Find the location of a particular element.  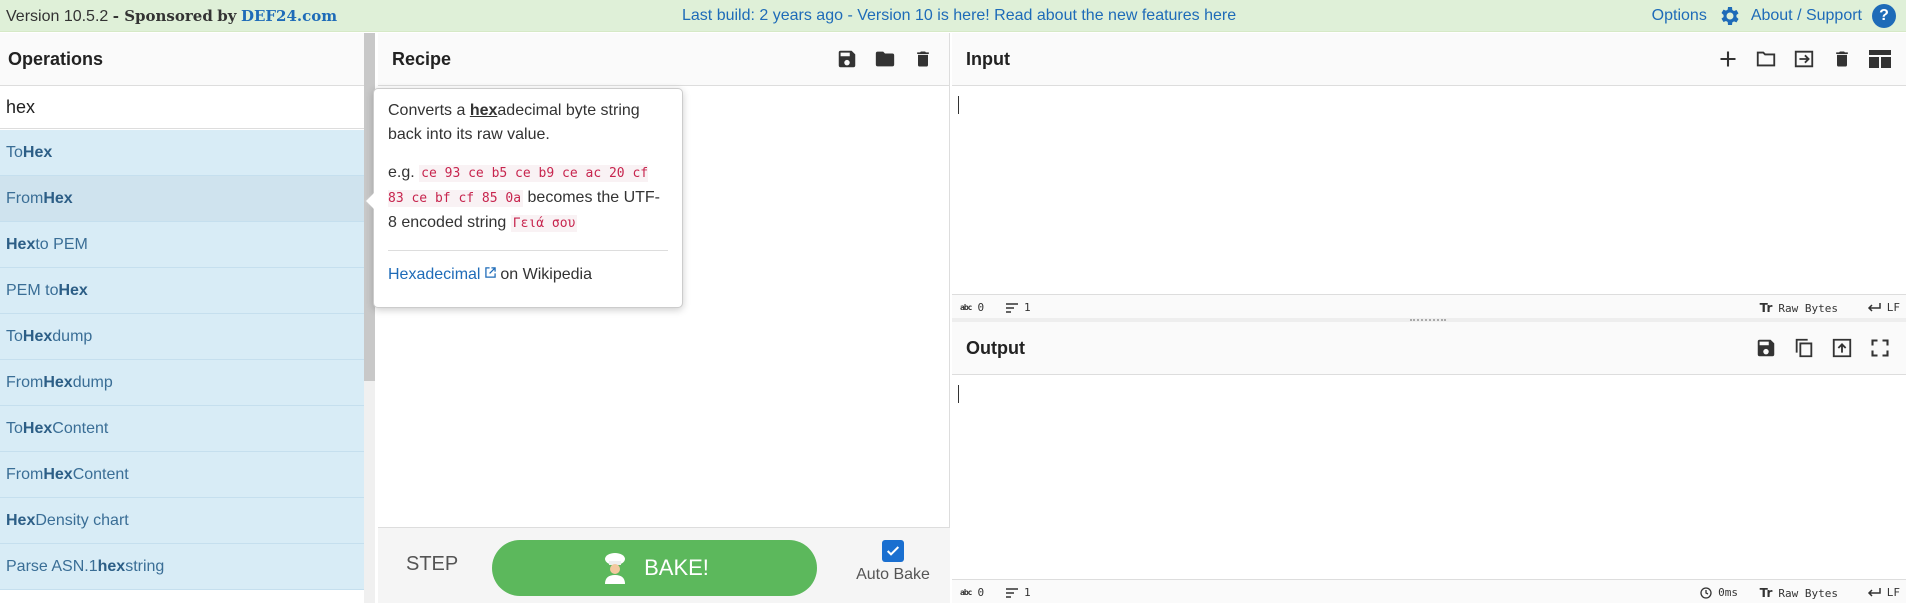

replace-input-icon is located at coordinates (1842, 348).